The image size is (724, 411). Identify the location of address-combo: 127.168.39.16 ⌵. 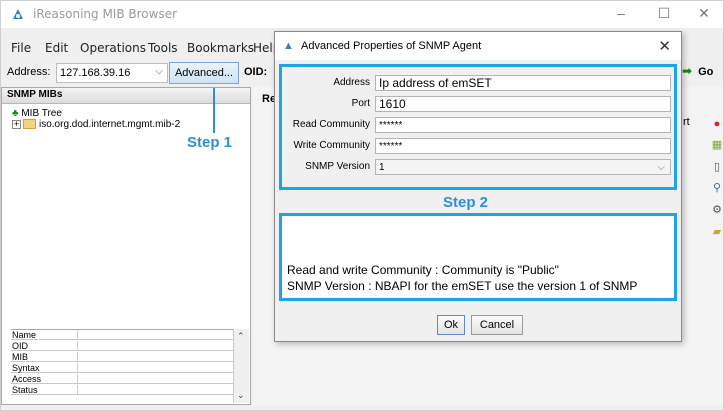
(112, 73).